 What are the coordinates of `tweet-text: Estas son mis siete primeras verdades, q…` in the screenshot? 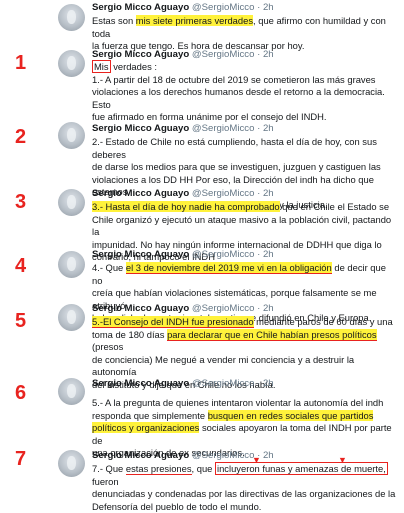 It's located at (239, 33).